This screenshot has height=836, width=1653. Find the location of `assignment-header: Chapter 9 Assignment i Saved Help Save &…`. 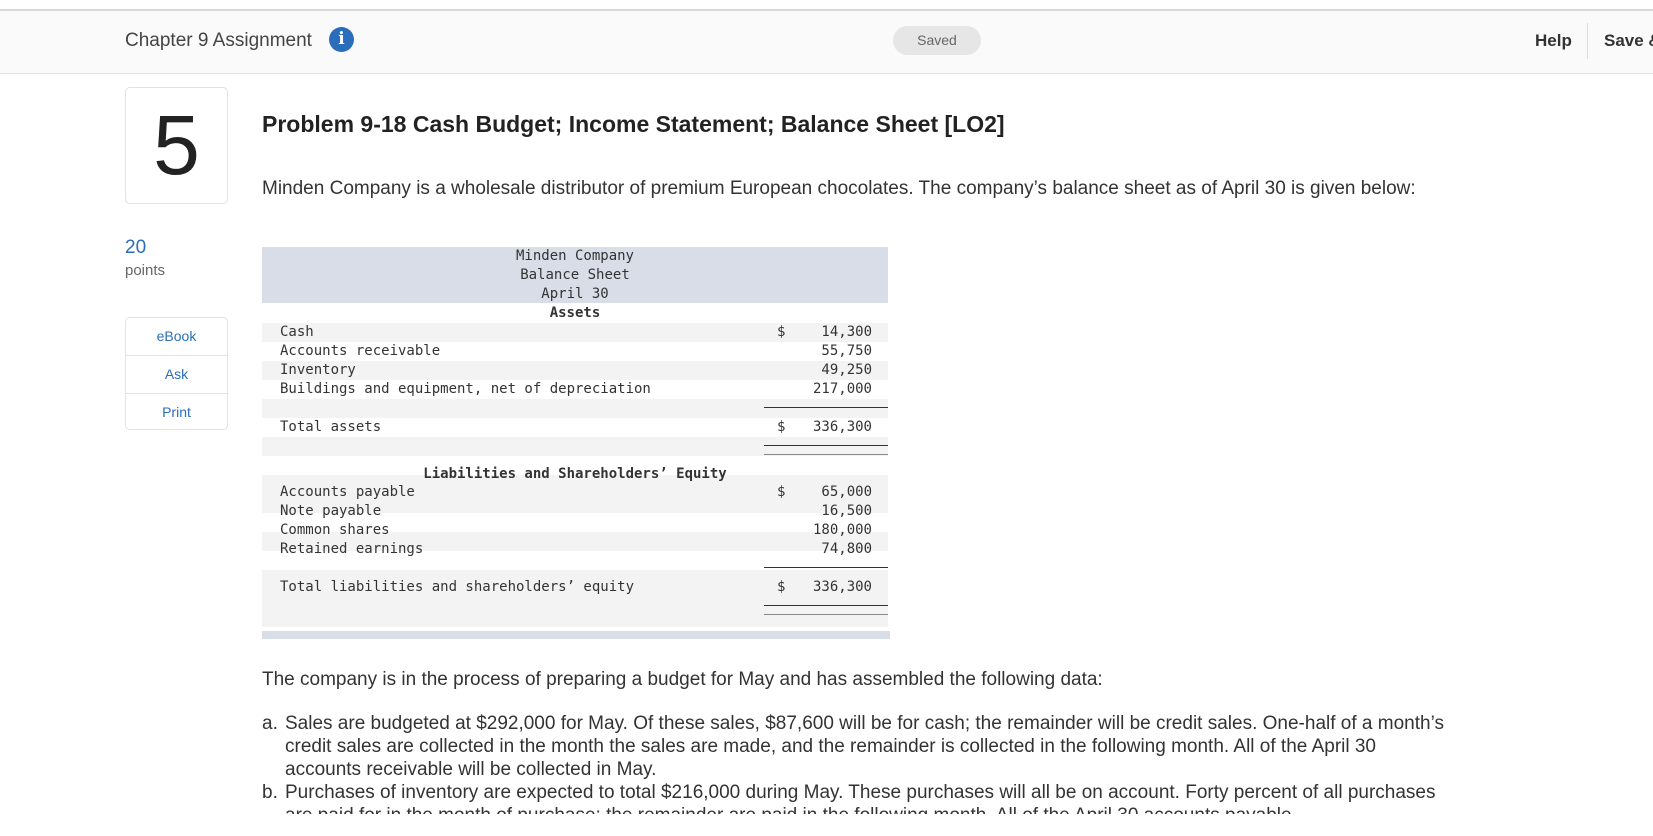

assignment-header: Chapter 9 Assignment i Saved Help Save &… is located at coordinates (826, 42).